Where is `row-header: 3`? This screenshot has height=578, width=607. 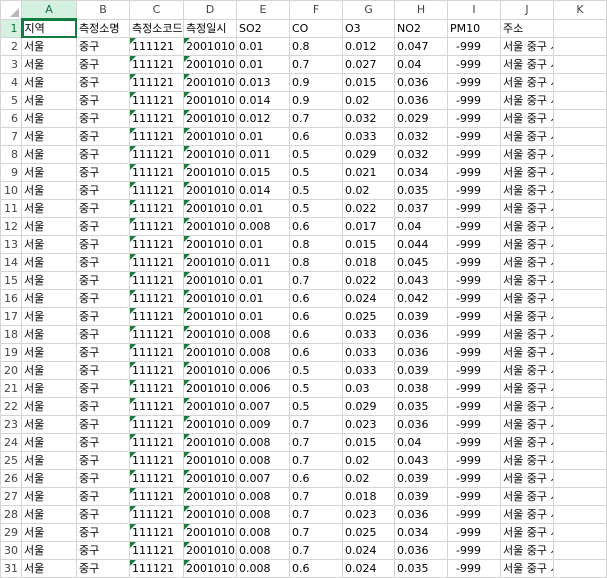
row-header: 3 is located at coordinates (11, 64).